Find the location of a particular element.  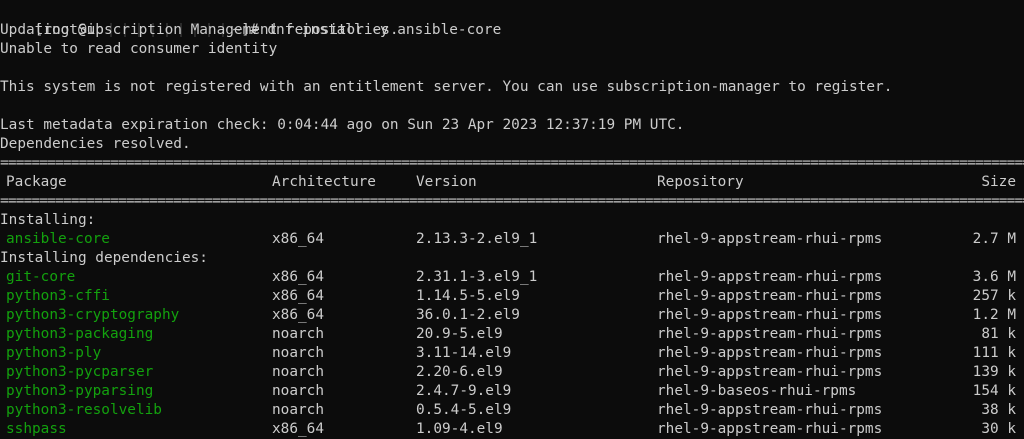

package-name: python3-cffi is located at coordinates (58, 296).